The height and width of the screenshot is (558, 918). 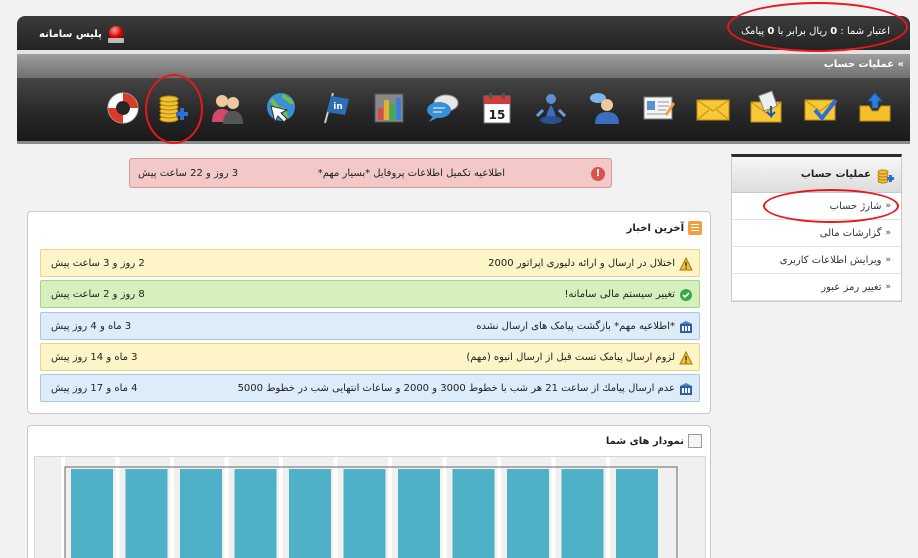 I want to click on chat-bubbles-icon, so click(x=443, y=108).